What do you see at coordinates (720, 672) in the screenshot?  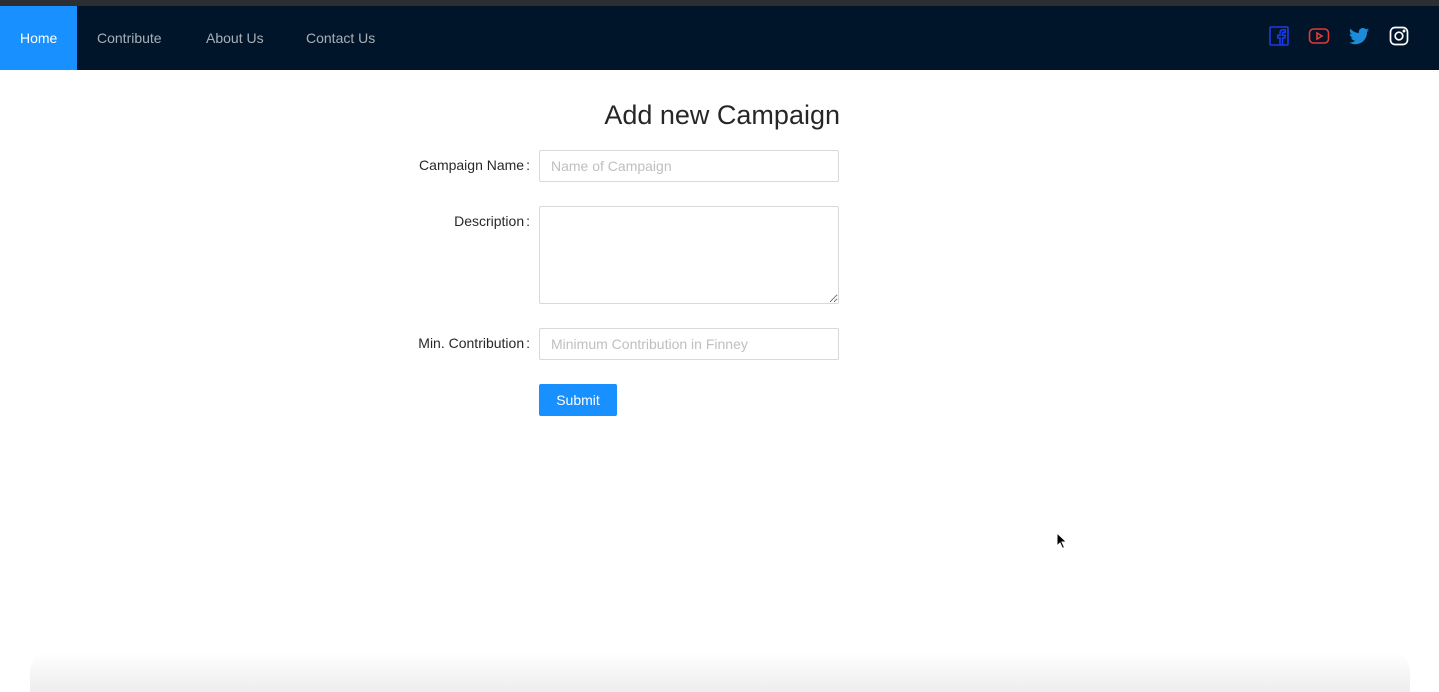 I see `bottom-panel-shadow` at bounding box center [720, 672].